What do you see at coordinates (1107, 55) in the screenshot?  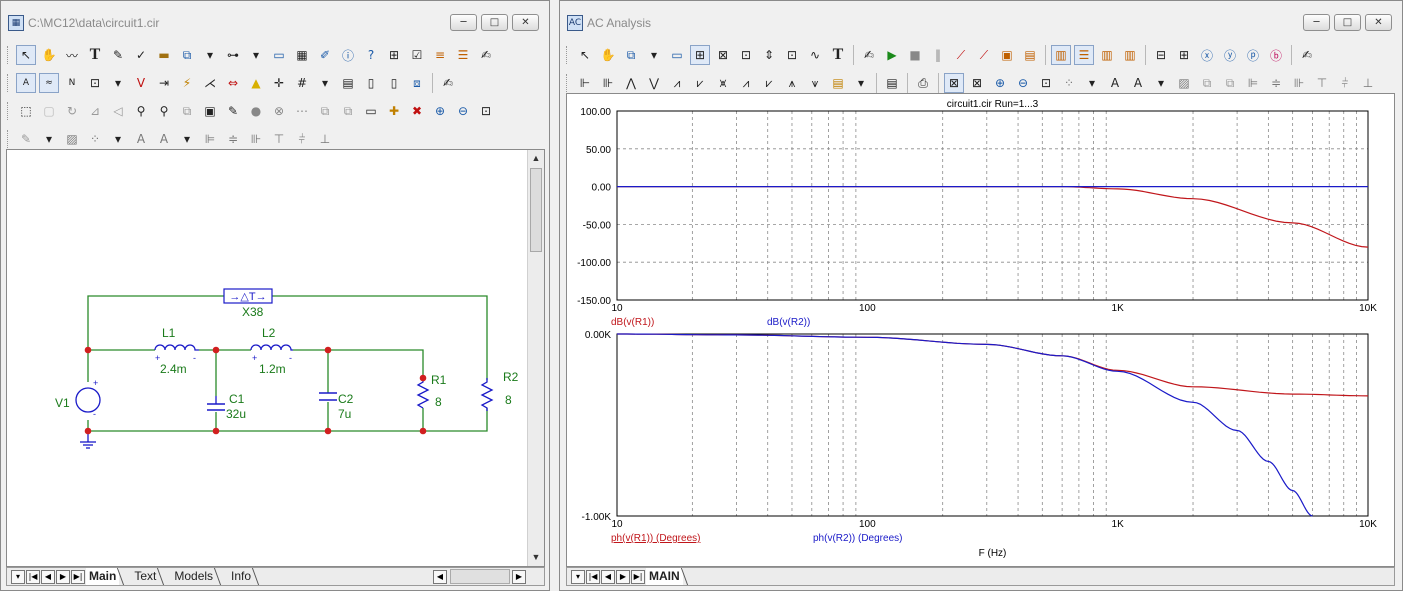 I see `peak-icon: ▥` at bounding box center [1107, 55].